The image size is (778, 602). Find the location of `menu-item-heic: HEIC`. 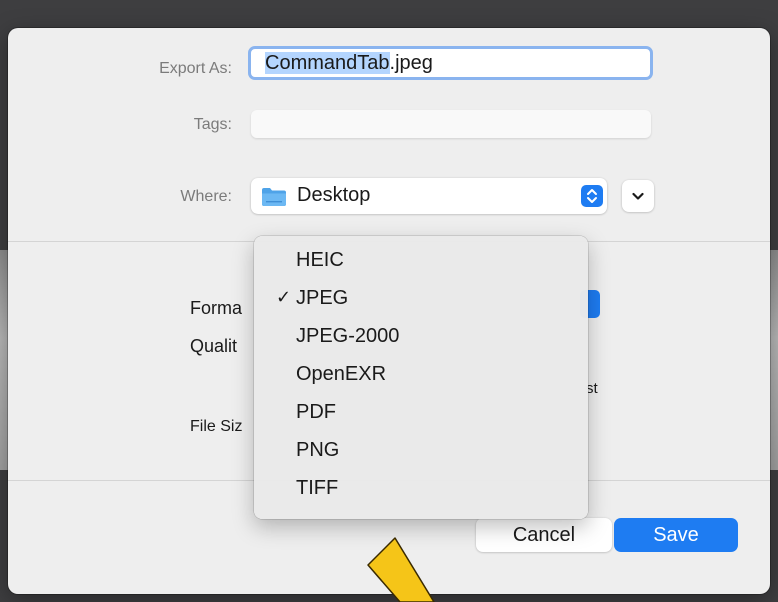

menu-item-heic: HEIC is located at coordinates (421, 262).